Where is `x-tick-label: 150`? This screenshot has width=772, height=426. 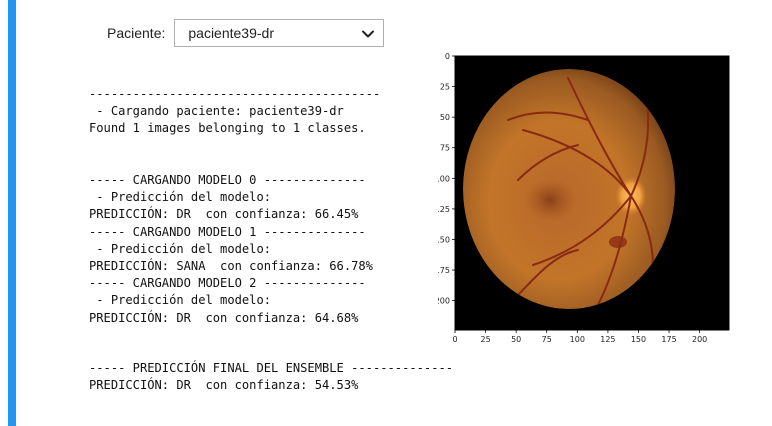 x-tick-label: 150 is located at coordinates (638, 339).